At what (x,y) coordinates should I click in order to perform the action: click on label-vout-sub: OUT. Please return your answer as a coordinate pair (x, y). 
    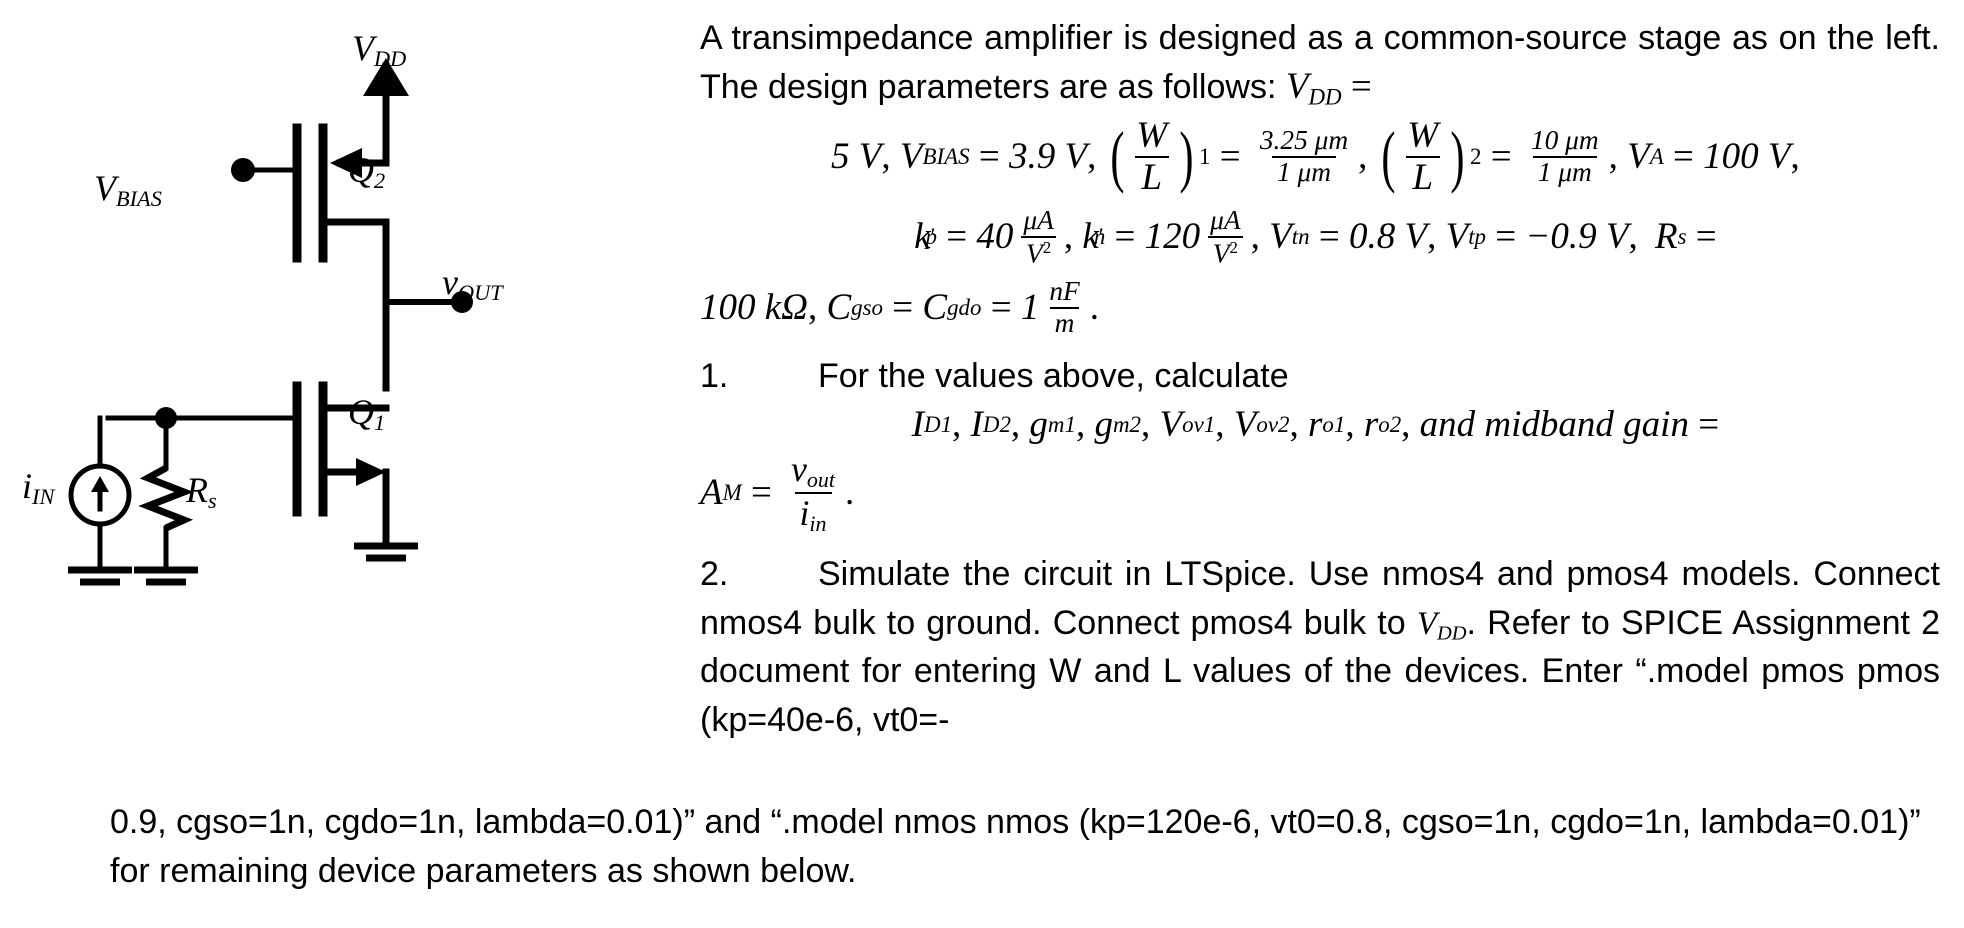
    Looking at the image, I should click on (480, 293).